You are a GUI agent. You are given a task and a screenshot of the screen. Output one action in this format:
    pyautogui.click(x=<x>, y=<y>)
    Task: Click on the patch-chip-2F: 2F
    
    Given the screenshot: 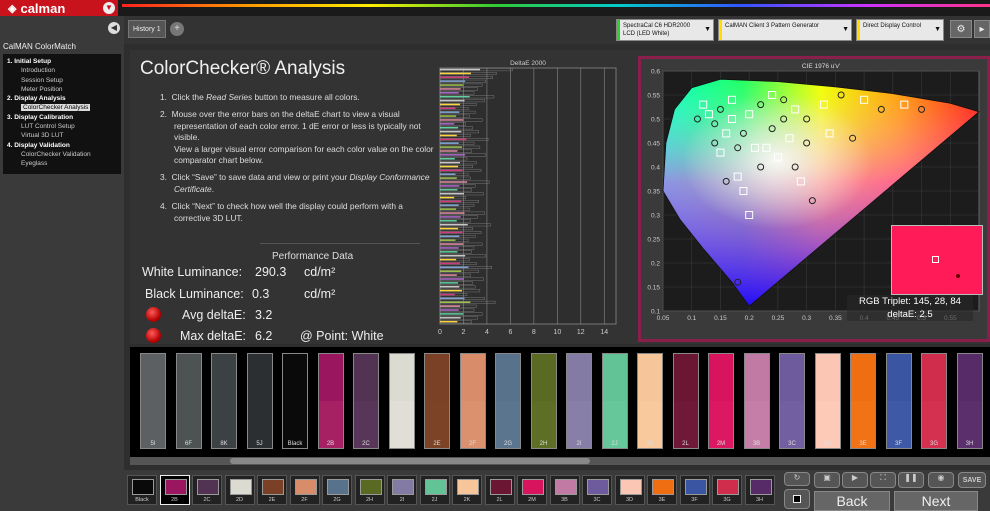 What is the action you would take?
    pyautogui.click(x=304, y=490)
    